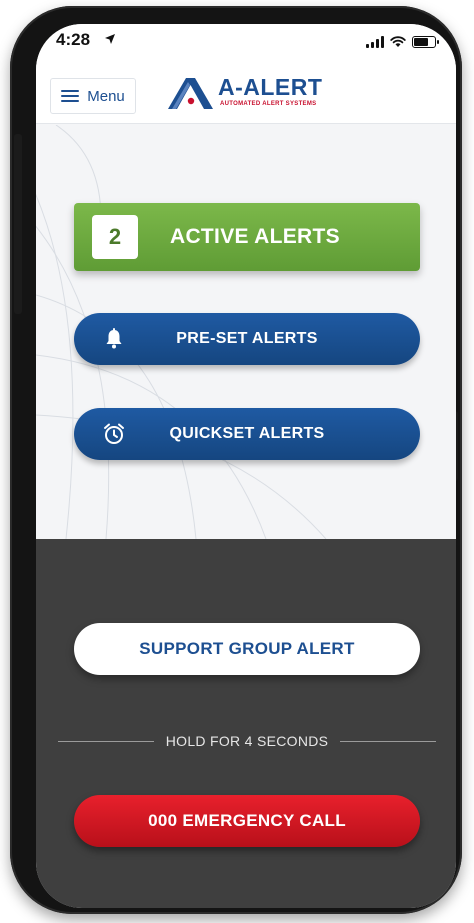 The width and height of the screenshot is (474, 923). Describe the element at coordinates (106, 96) in the screenshot. I see `menu-label: Menu` at that location.